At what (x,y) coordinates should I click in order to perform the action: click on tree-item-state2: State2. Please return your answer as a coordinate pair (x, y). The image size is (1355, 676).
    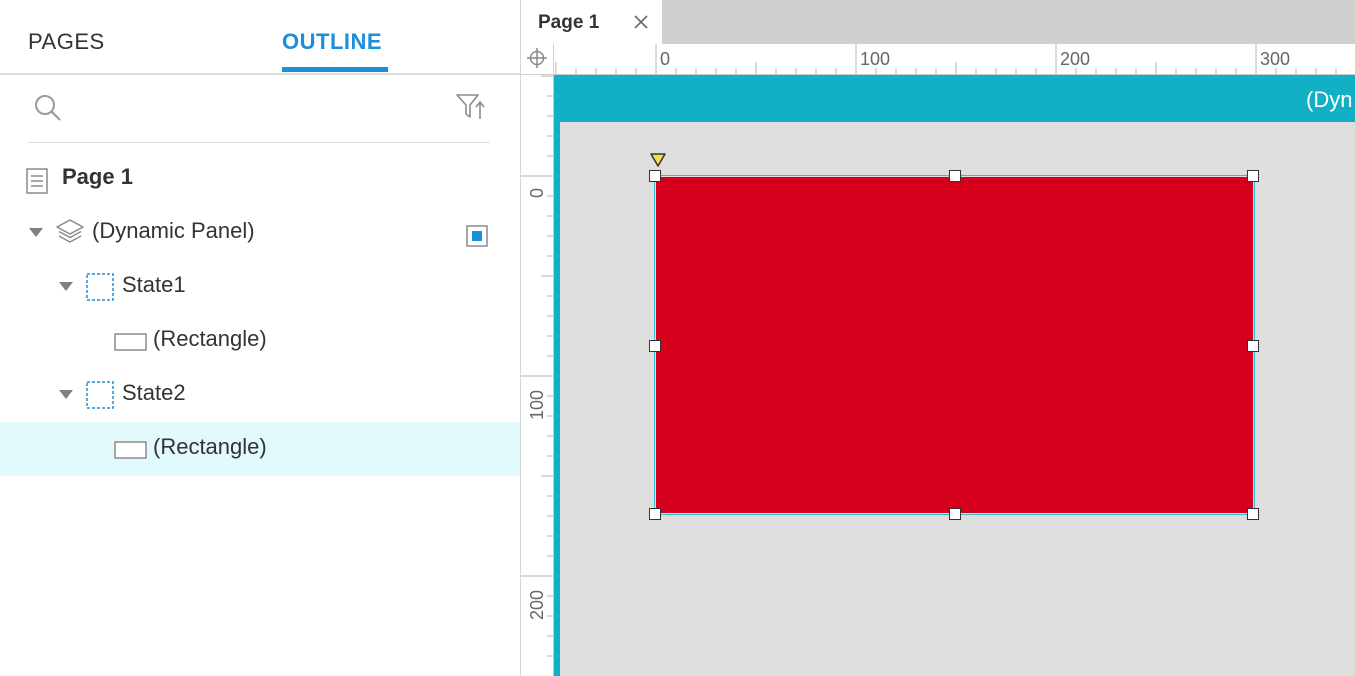
    Looking at the image, I should click on (260, 395).